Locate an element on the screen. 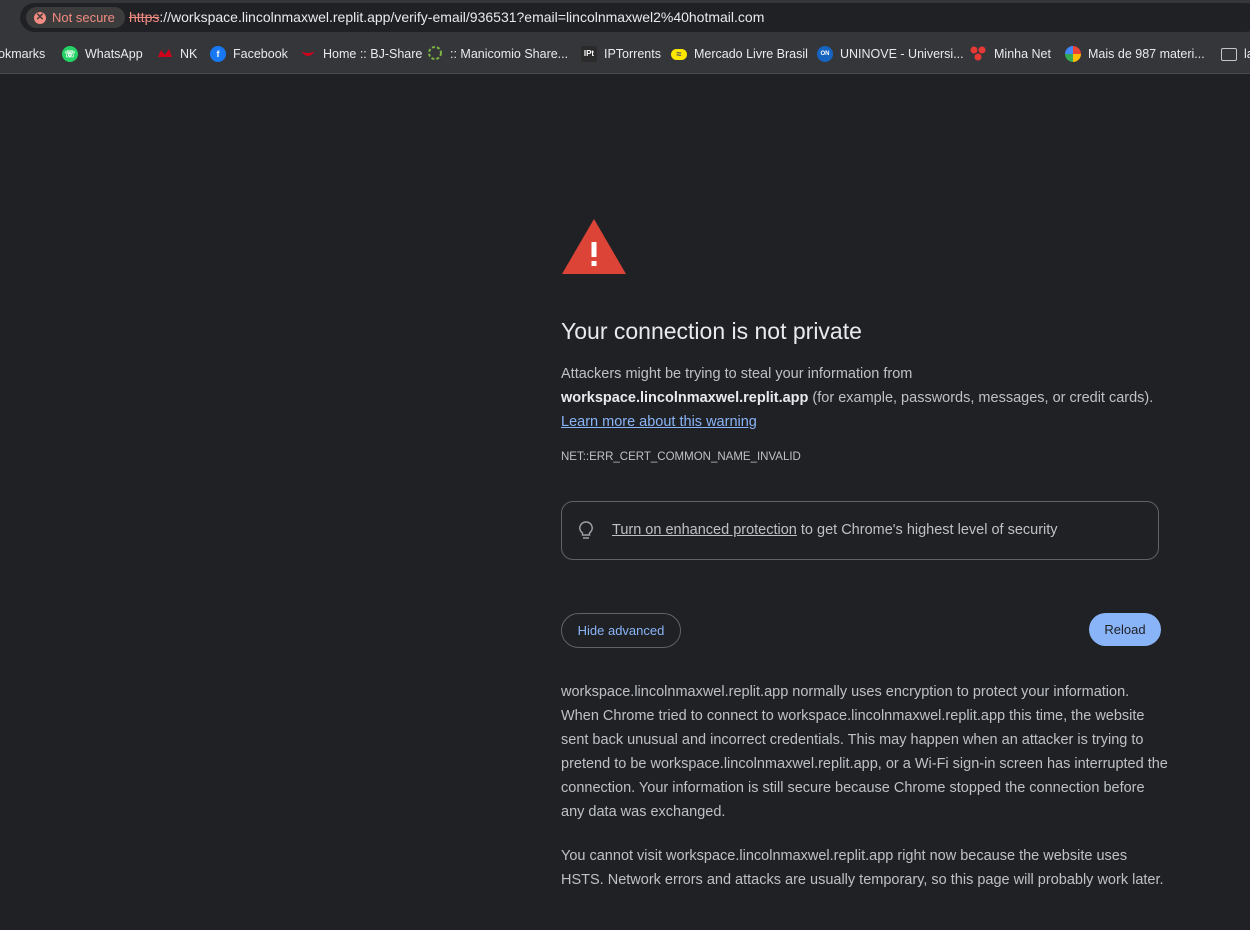  page-title: Your connection is not private is located at coordinates (711, 331).